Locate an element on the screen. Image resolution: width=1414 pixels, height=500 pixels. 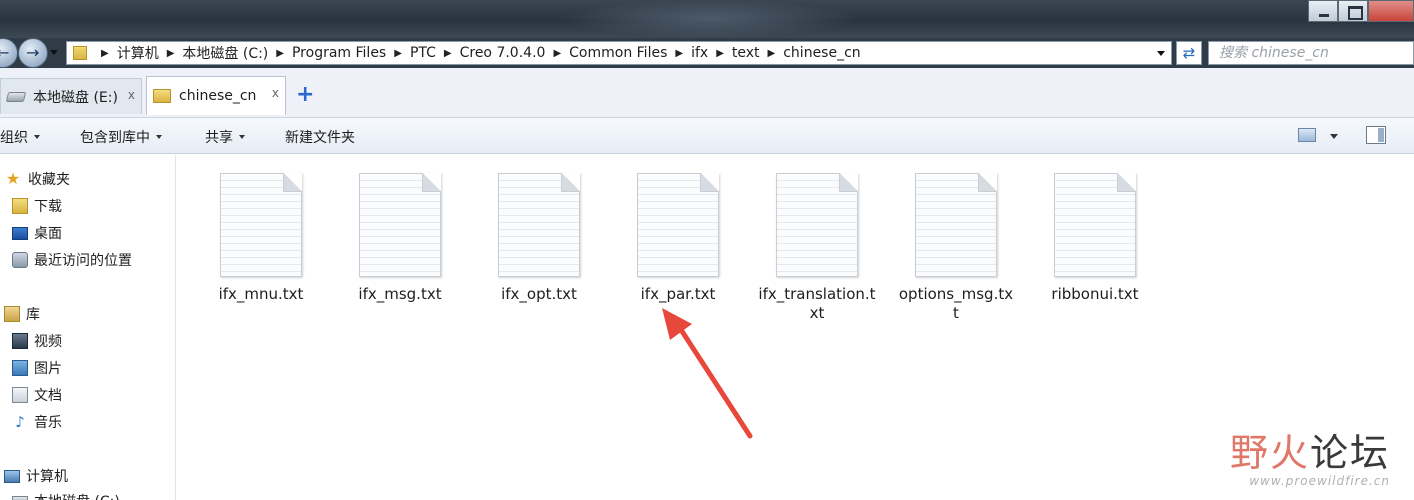
libraries-icon is located at coordinates (12, 314).